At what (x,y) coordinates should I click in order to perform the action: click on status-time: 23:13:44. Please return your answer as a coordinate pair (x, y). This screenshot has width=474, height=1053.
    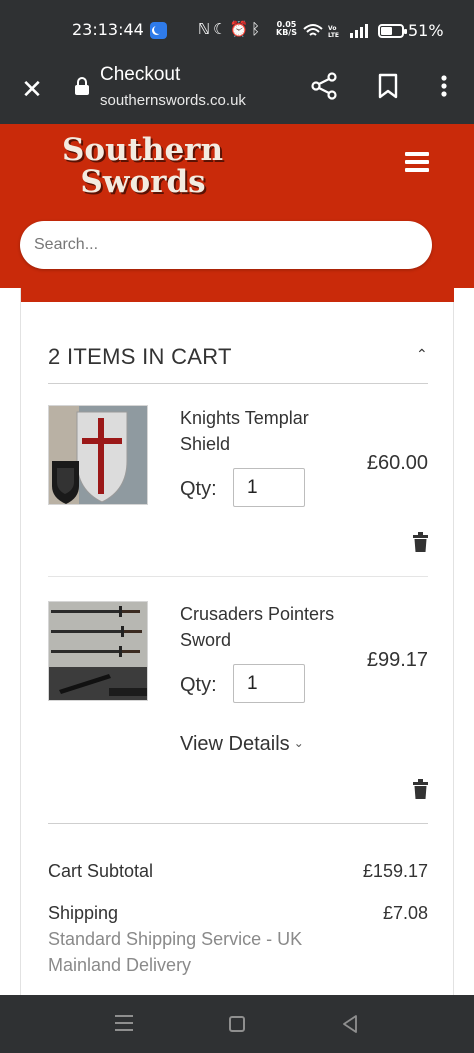
    Looking at the image, I should click on (108, 29).